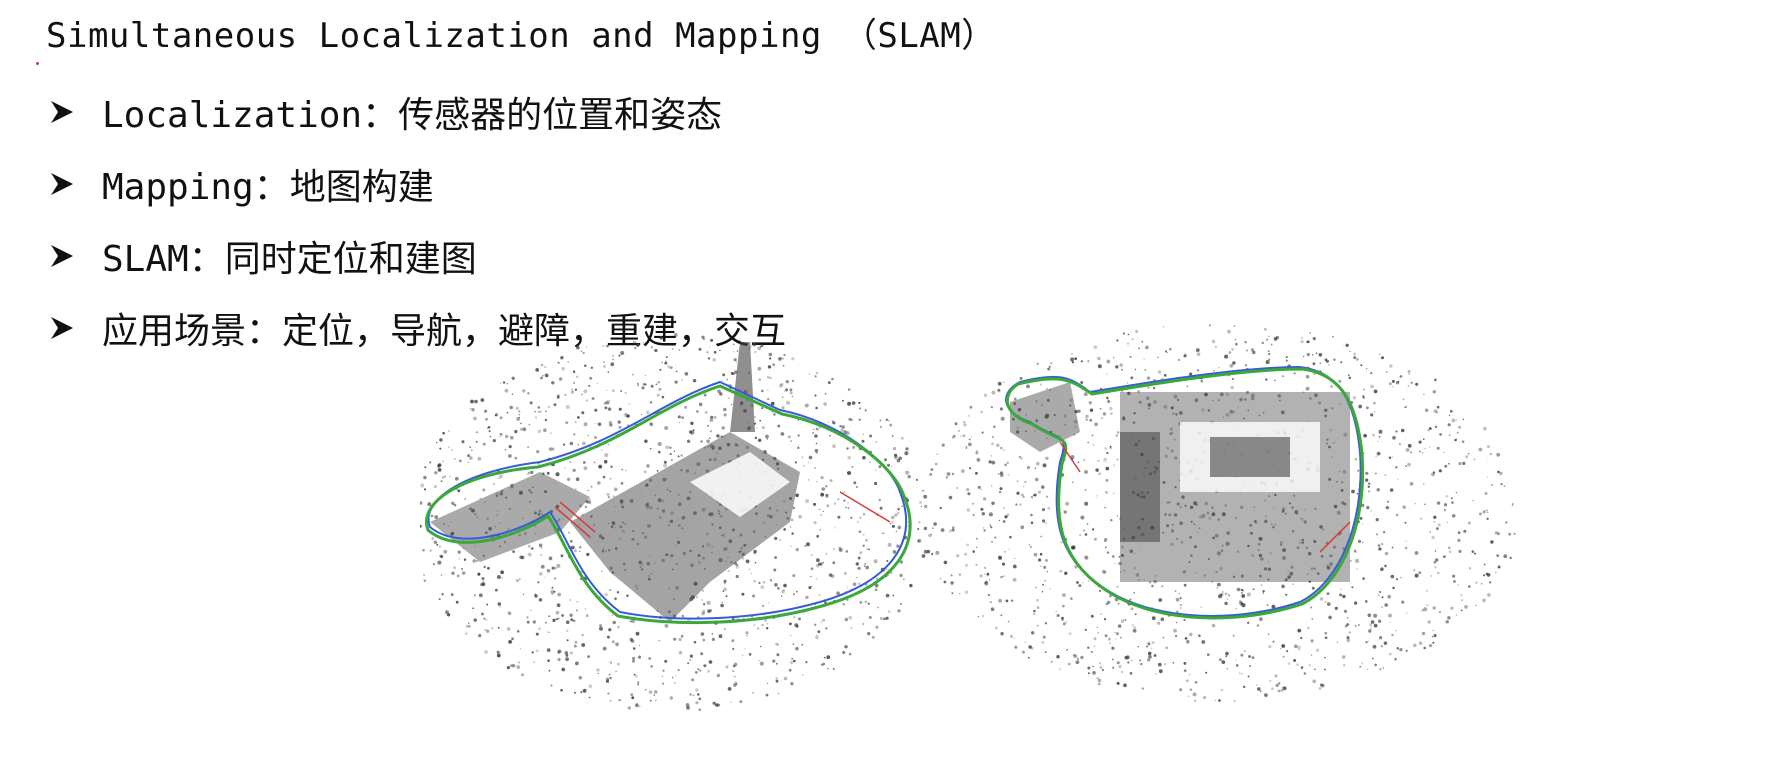  What do you see at coordinates (674, 522) in the screenshot?
I see `slam-map-perspective-view` at bounding box center [674, 522].